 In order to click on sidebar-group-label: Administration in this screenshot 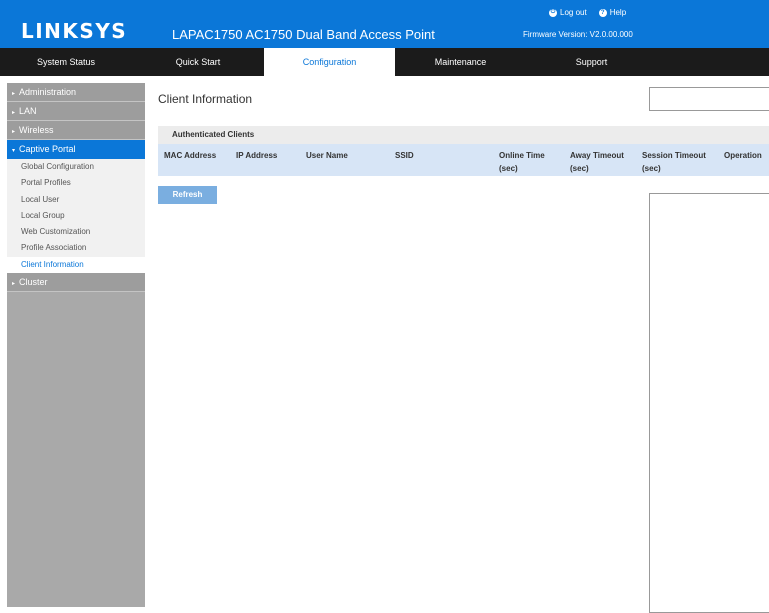, I will do `click(48, 92)`.